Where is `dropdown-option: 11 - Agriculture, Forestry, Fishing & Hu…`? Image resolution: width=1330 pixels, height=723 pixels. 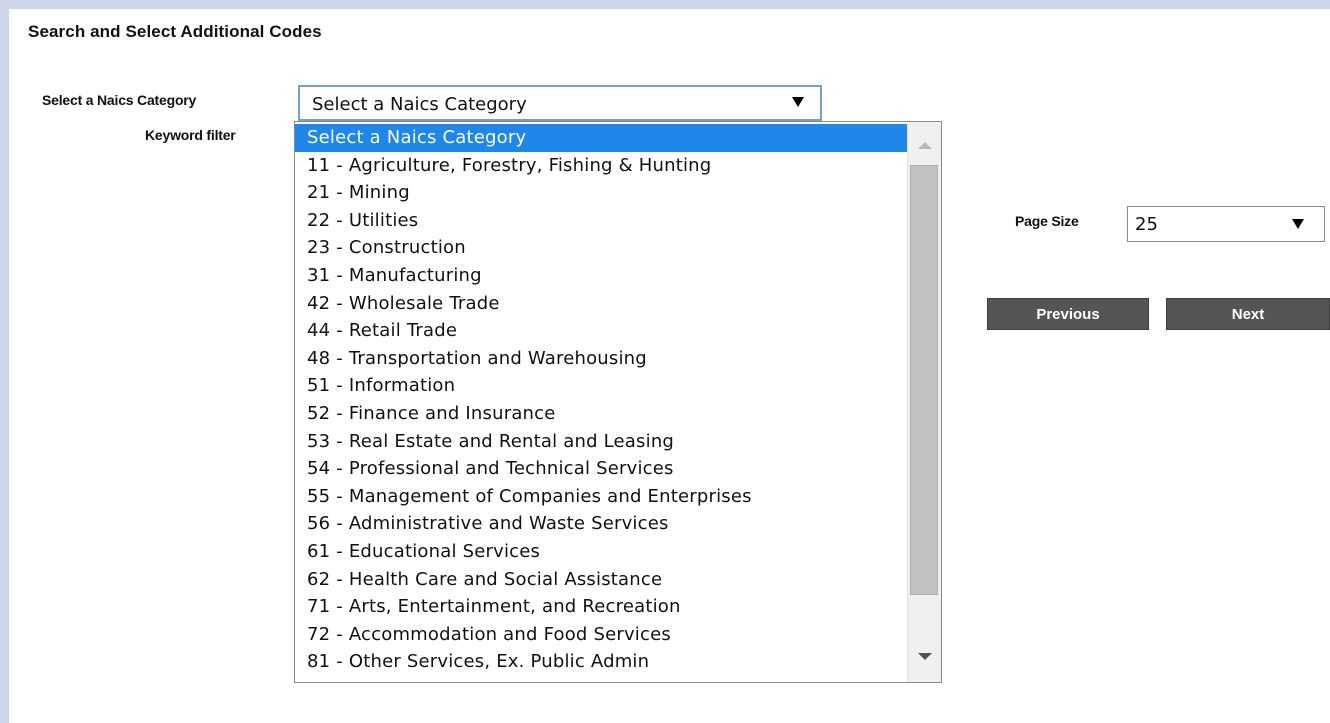
dropdown-option: 11 - Agriculture, Forestry, Fishing & Hu… is located at coordinates (601, 166).